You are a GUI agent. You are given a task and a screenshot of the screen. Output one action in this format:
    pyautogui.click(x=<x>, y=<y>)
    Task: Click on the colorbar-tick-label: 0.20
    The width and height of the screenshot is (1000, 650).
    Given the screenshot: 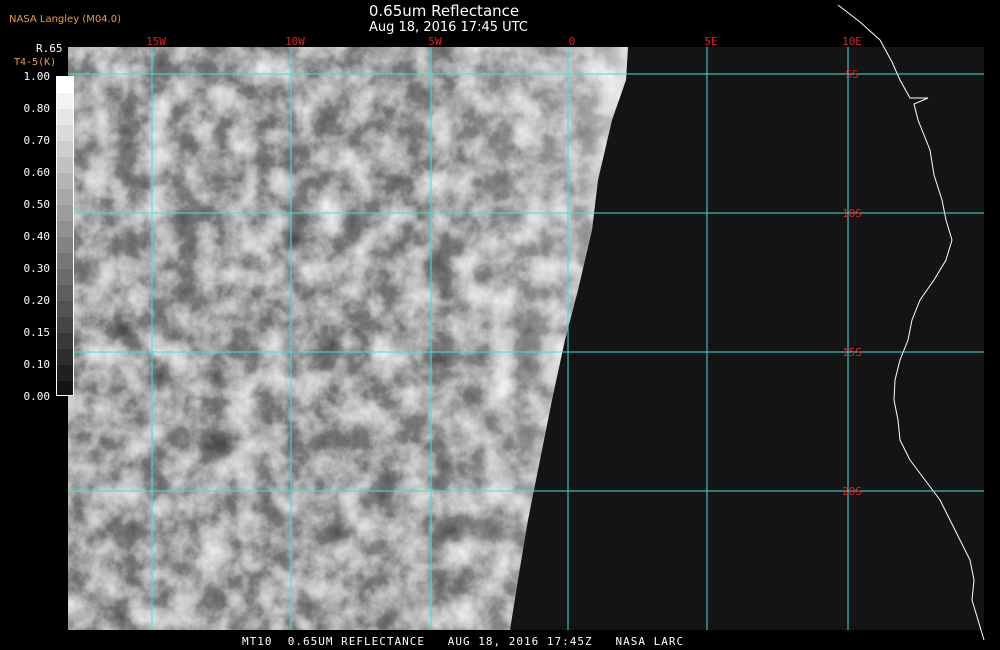 What is the action you would take?
    pyautogui.click(x=37, y=300)
    